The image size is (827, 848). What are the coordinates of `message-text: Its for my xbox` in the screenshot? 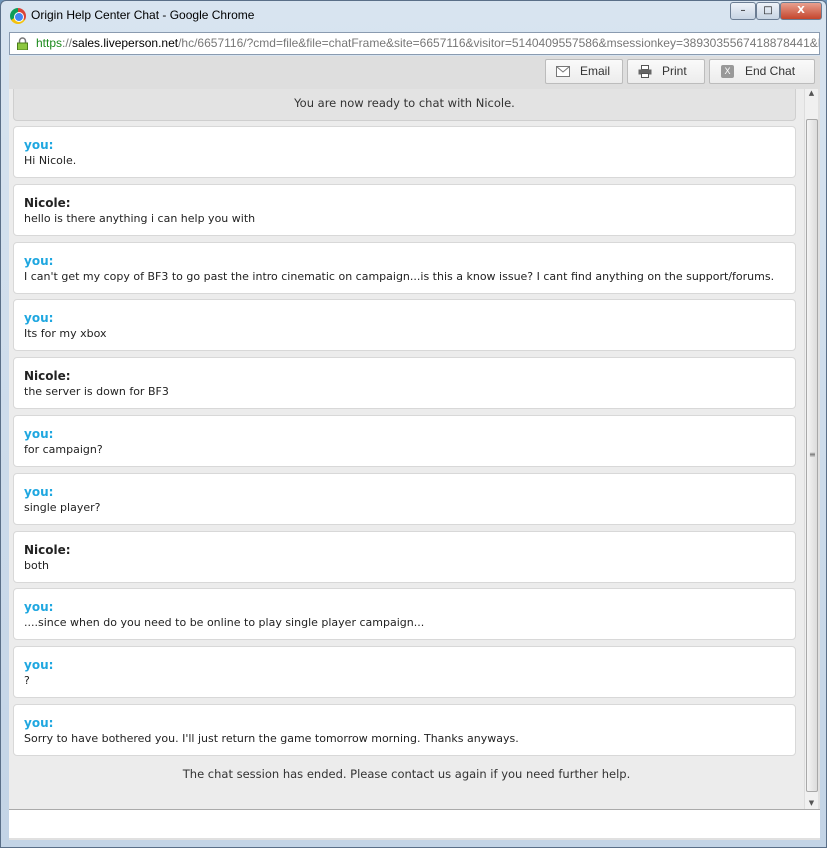 It's located at (65, 334).